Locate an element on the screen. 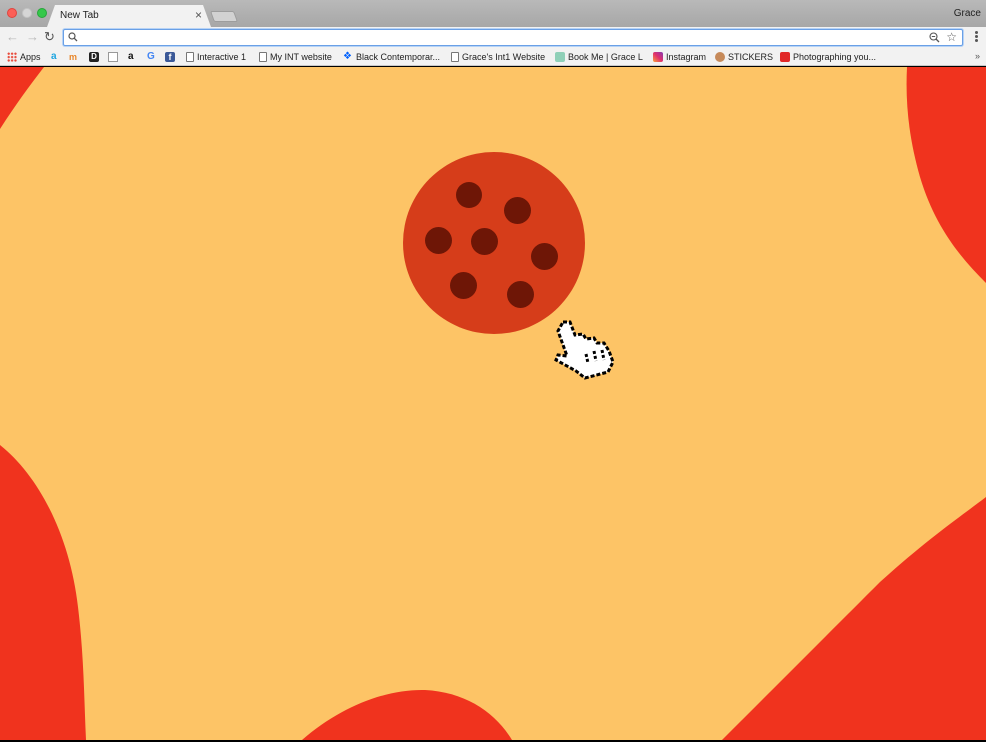 Image resolution: width=986 pixels, height=742 pixels. bookmark-google: G is located at coordinates (152, 57).